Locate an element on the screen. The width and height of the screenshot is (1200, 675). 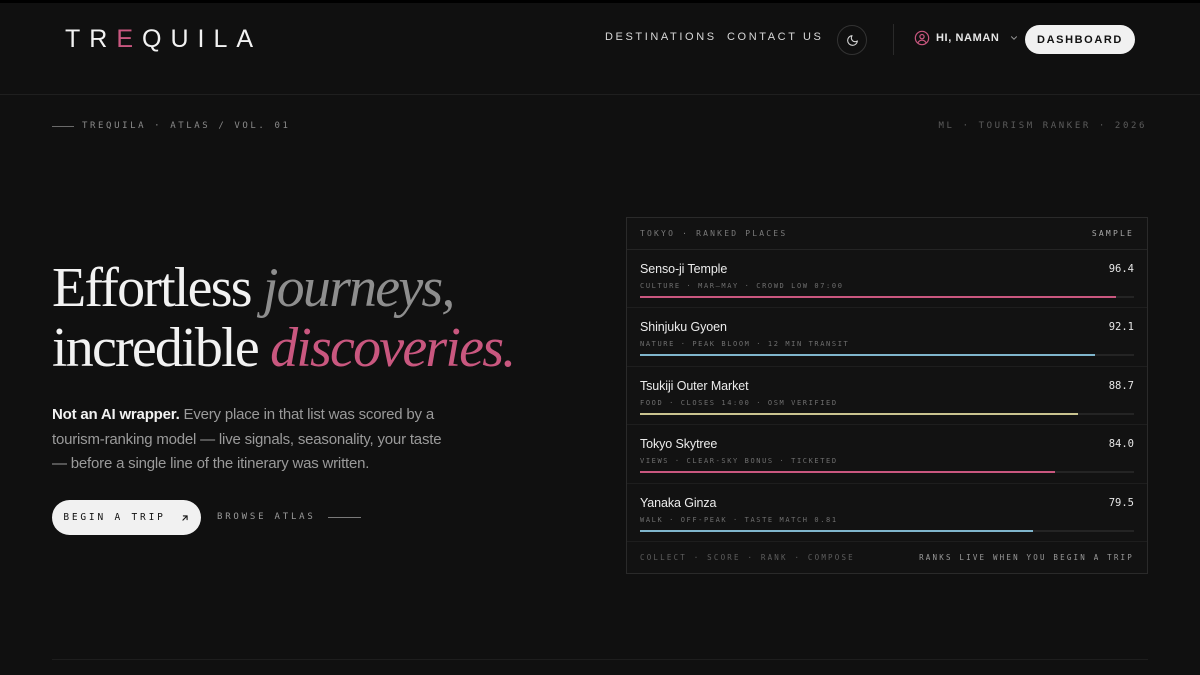
place-score: 79.5 is located at coordinates (1121, 502).